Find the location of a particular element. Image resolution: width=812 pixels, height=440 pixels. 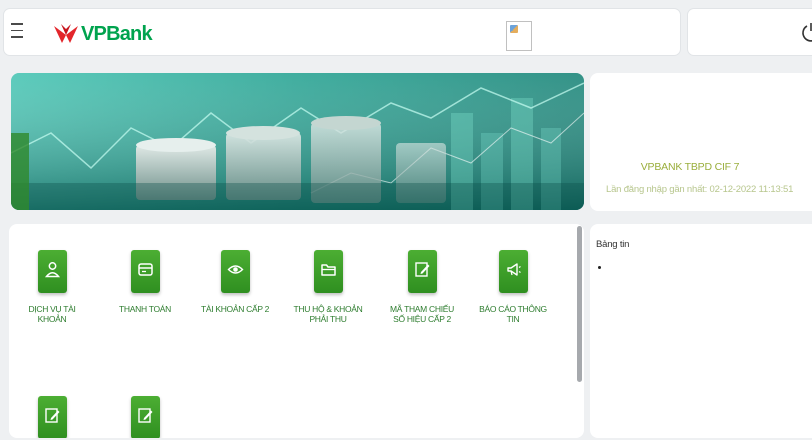

service-account-services: DỊCH VỤ TÀI KHOẢN is located at coordinates (52, 287).